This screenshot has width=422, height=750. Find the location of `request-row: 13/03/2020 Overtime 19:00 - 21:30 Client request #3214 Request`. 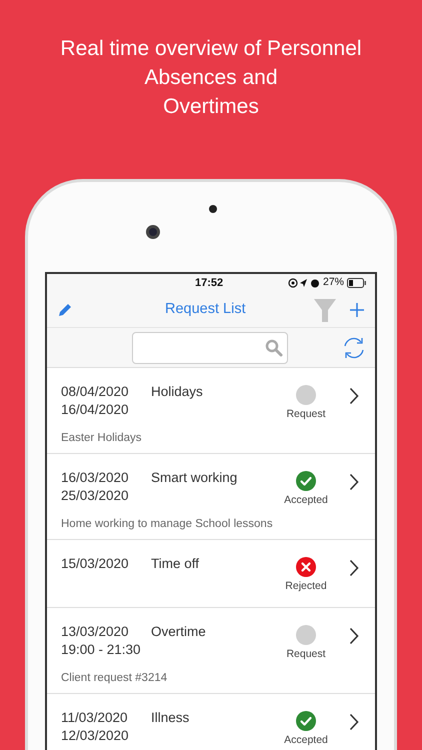

request-row: 13/03/2020 Overtime 19:00 - 21:30 Client request #3214 Request is located at coordinates (211, 651).